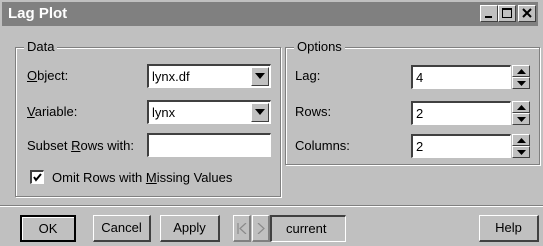  I want to click on lag-up-button, so click(521, 71).